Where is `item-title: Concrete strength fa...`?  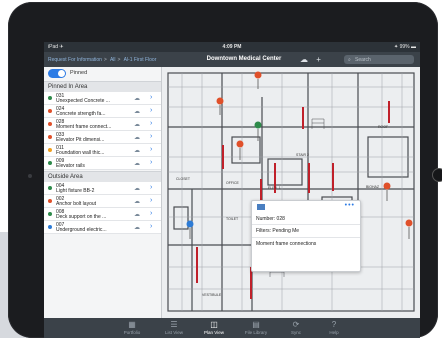
item-title: Concrete strength fa... is located at coordinates (81, 114).